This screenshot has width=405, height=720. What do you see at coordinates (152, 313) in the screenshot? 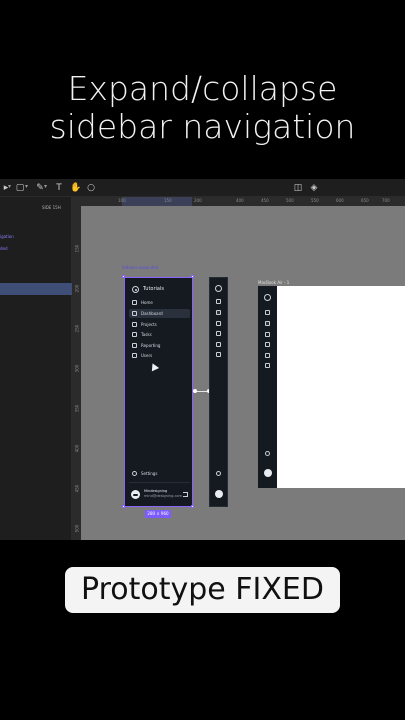
I see `nav-item-label: Dashboard` at bounding box center [152, 313].